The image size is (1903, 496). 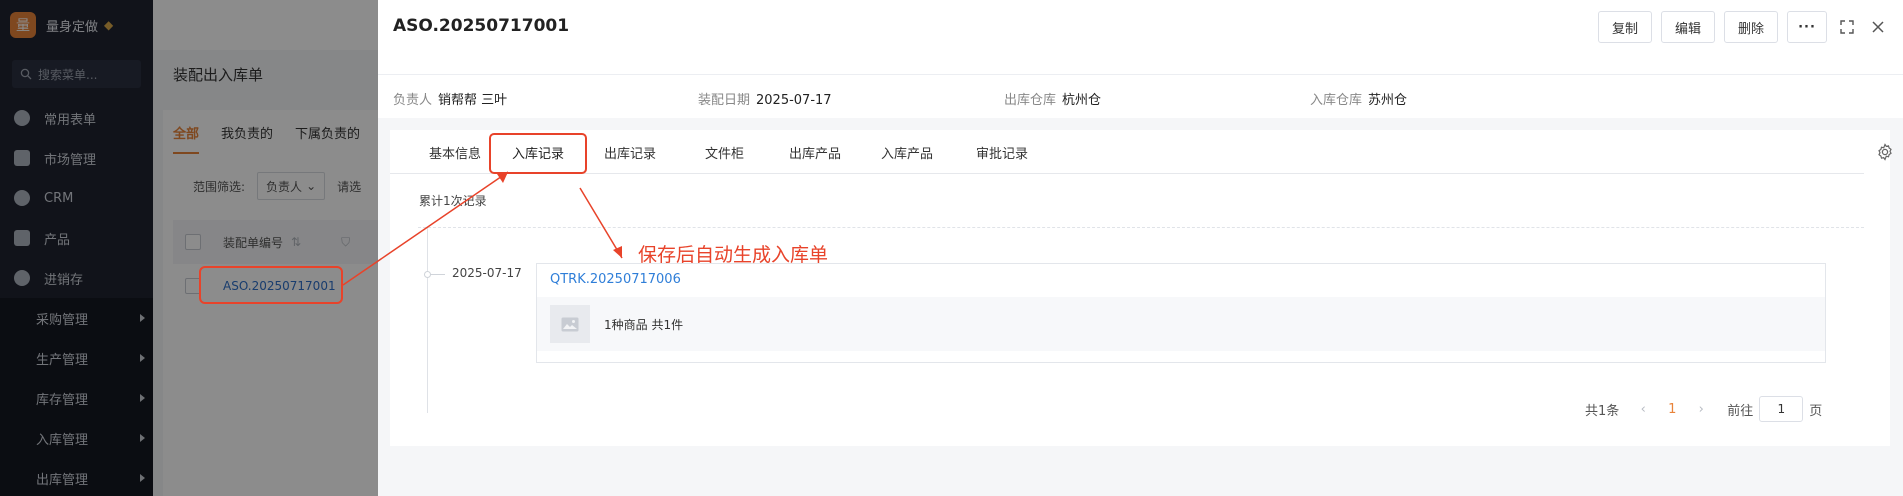 I want to click on more-button: ···, so click(x=1807, y=27).